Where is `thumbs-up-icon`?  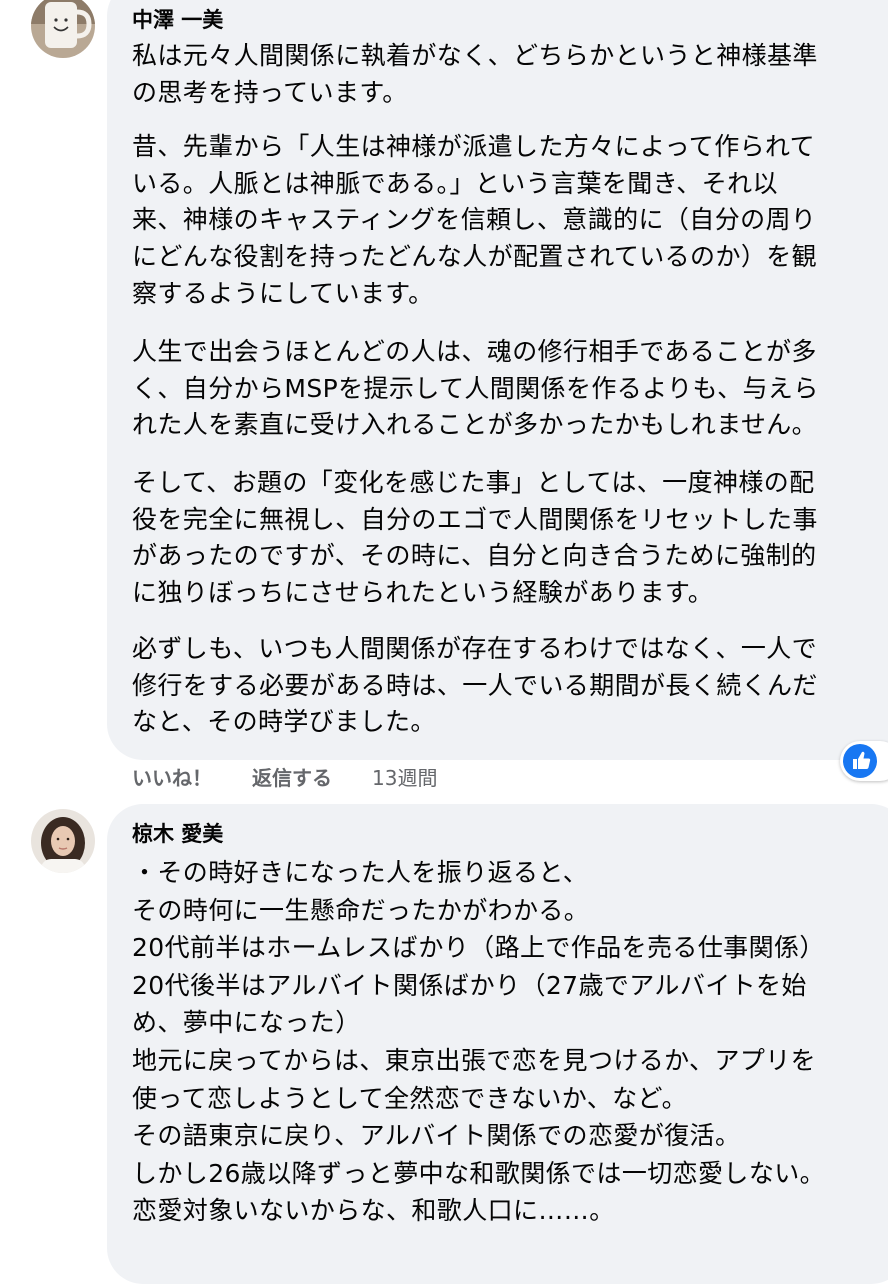
thumbs-up-icon is located at coordinates (860, 761).